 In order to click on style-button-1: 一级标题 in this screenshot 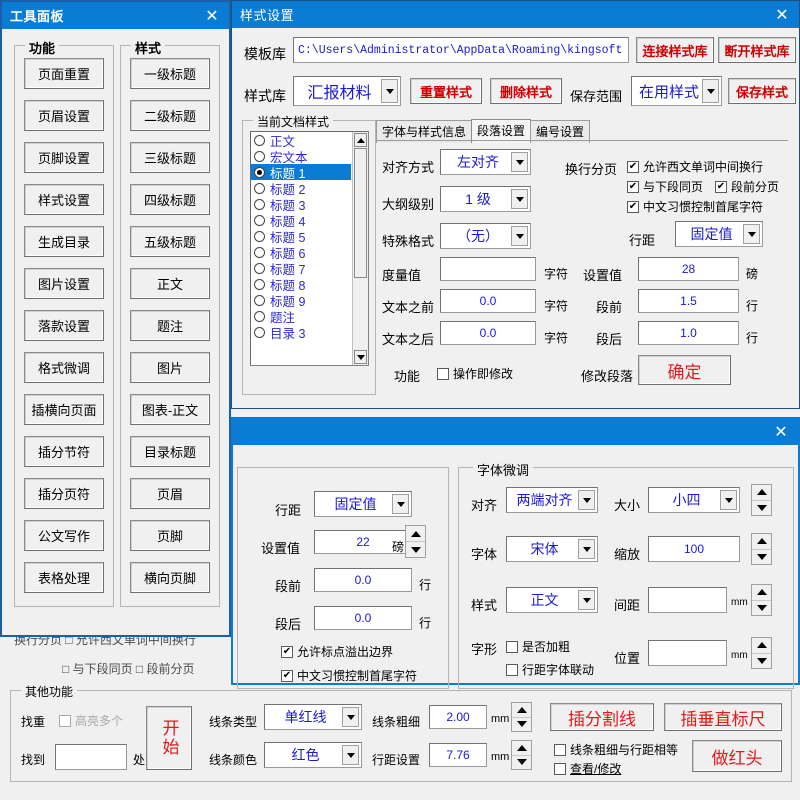, I will do `click(170, 73)`.